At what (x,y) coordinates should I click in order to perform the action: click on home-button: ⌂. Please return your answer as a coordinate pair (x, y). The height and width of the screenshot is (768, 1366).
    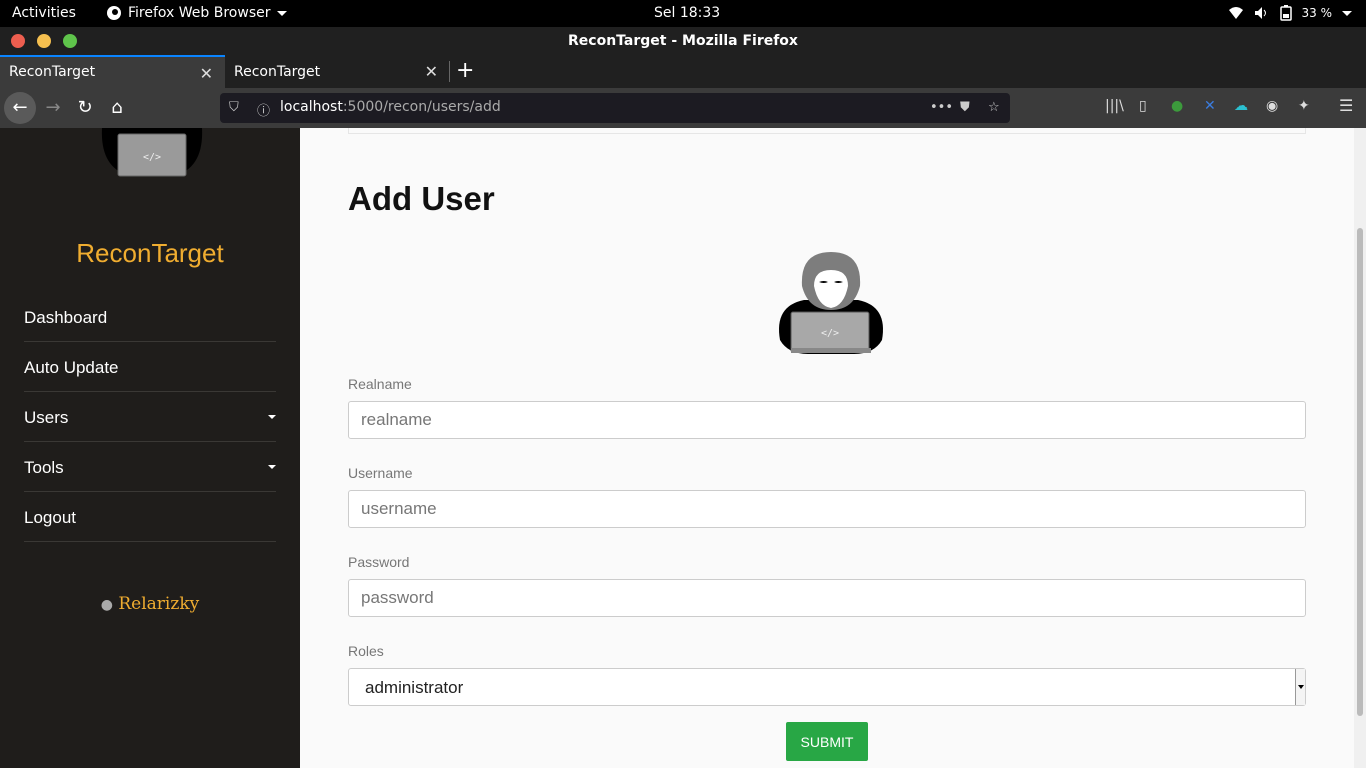
    Looking at the image, I should click on (117, 108).